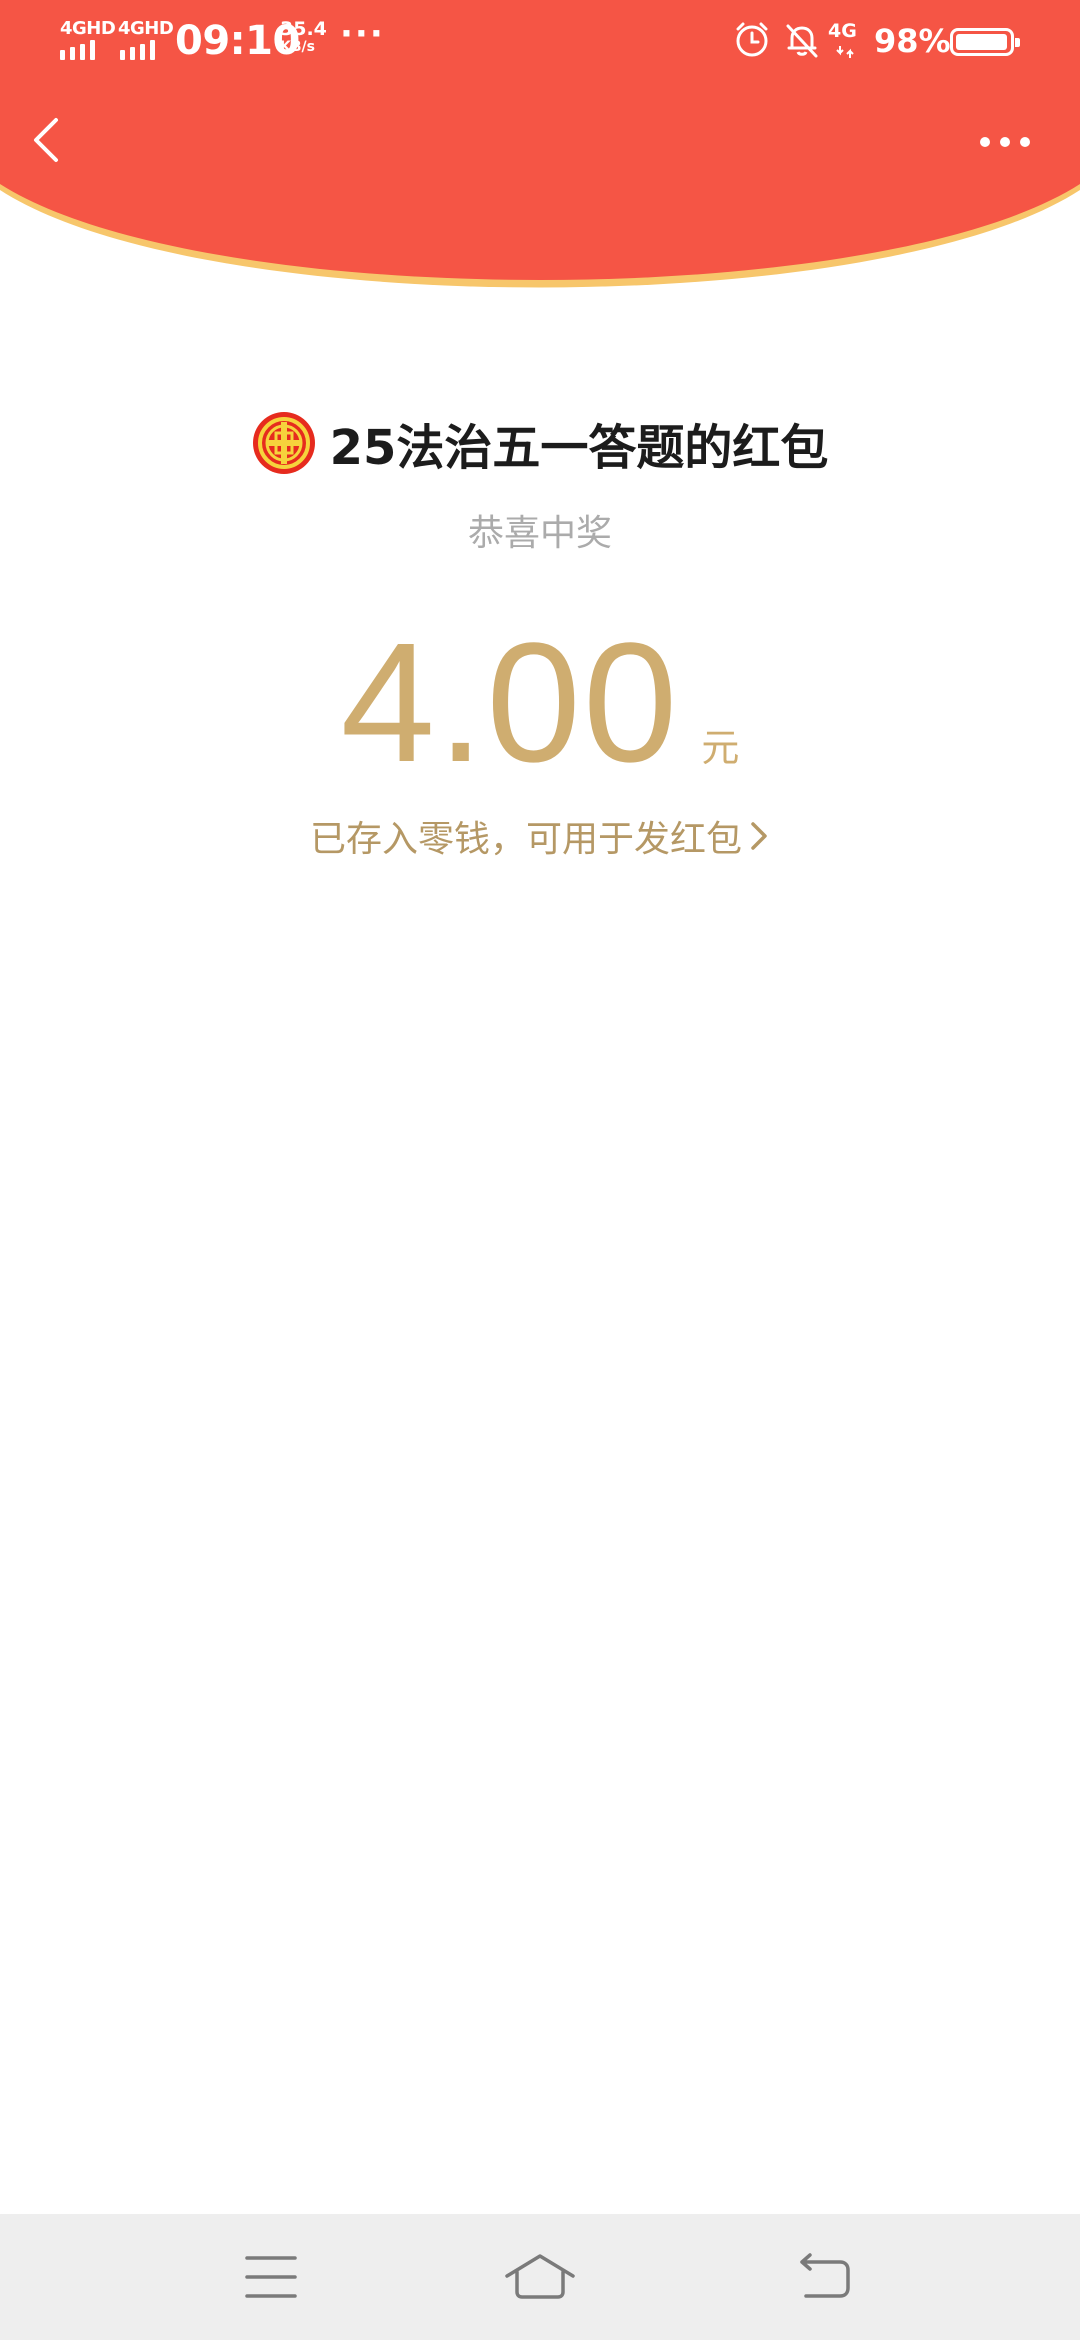  What do you see at coordinates (845, 52) in the screenshot?
I see `network-icon` at bounding box center [845, 52].